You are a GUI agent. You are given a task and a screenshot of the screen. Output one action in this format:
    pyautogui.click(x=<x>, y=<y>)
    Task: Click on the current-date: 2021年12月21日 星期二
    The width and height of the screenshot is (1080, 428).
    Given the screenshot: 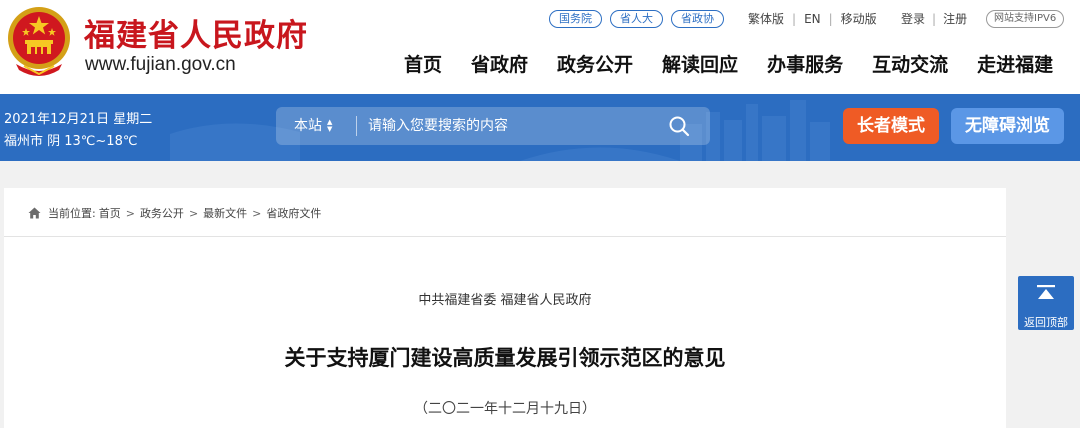 What is the action you would take?
    pyautogui.click(x=78, y=119)
    